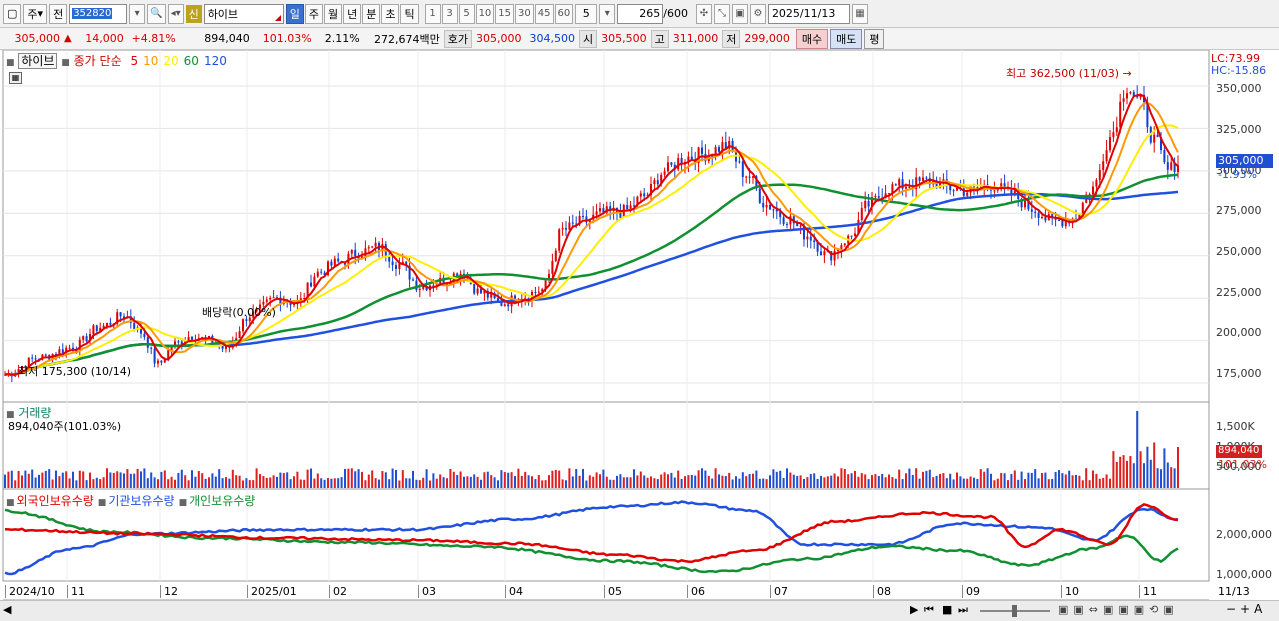 This screenshot has height=621, width=1279. What do you see at coordinates (544, 13) in the screenshot?
I see `interval-tab: 45` at bounding box center [544, 13].